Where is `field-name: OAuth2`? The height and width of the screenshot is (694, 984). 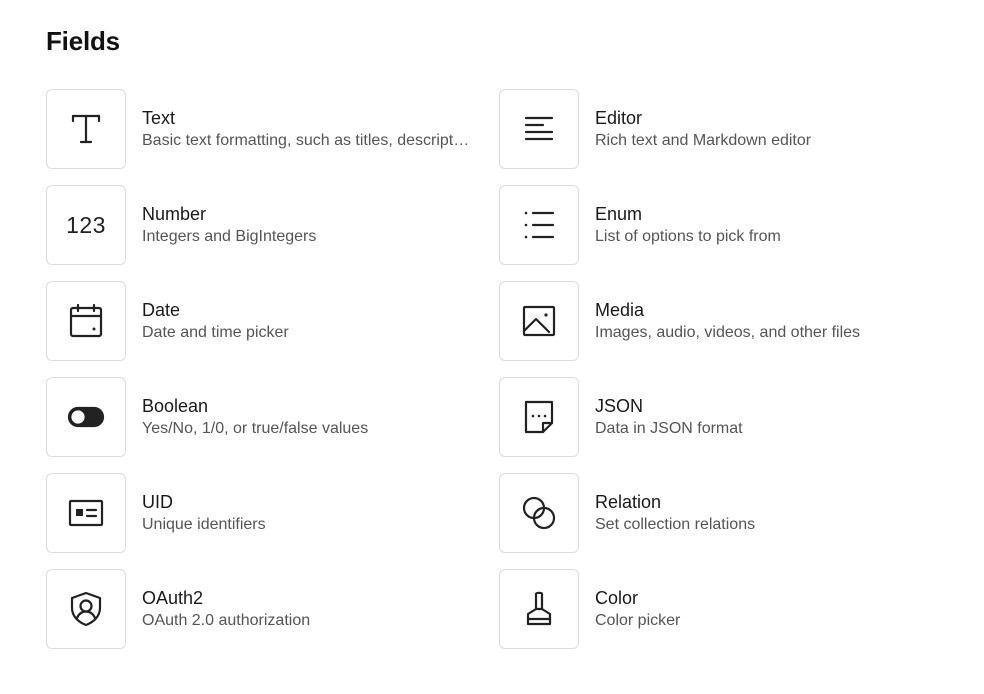 field-name: OAuth2 is located at coordinates (173, 598).